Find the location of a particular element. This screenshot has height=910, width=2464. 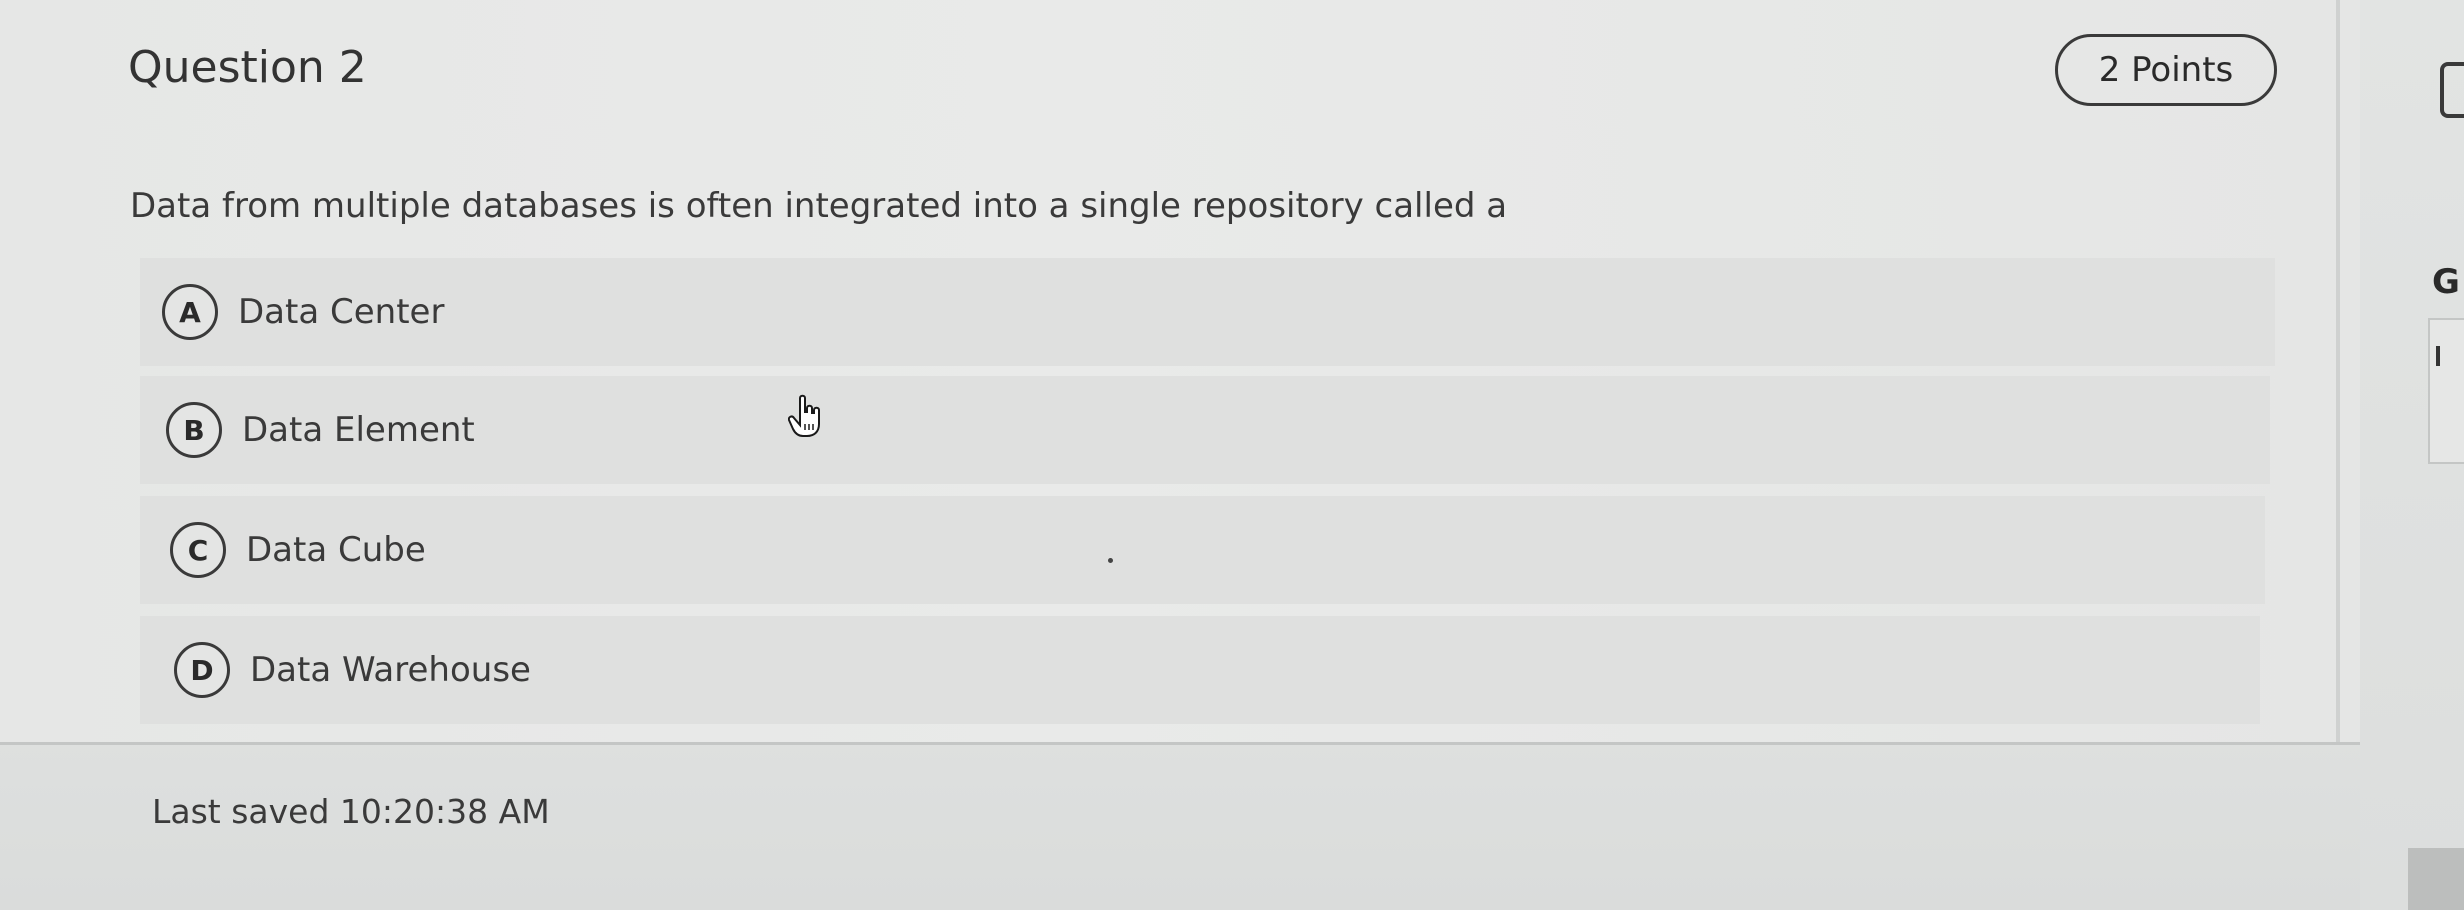

option-letter-a: A is located at coordinates (190, 312).